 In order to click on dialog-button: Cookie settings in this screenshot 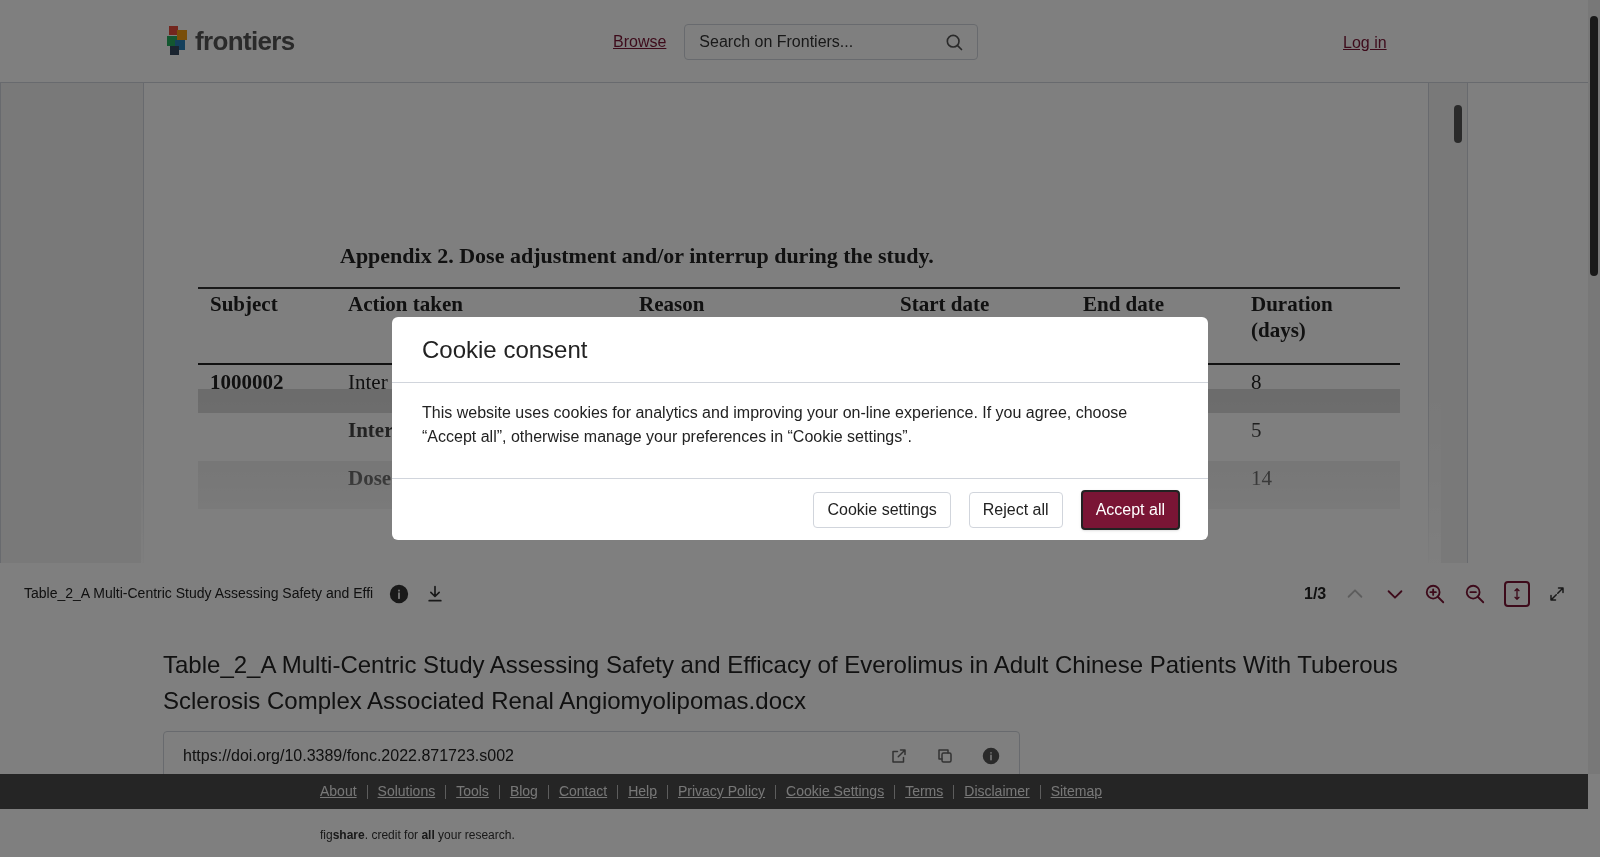, I will do `click(882, 509)`.